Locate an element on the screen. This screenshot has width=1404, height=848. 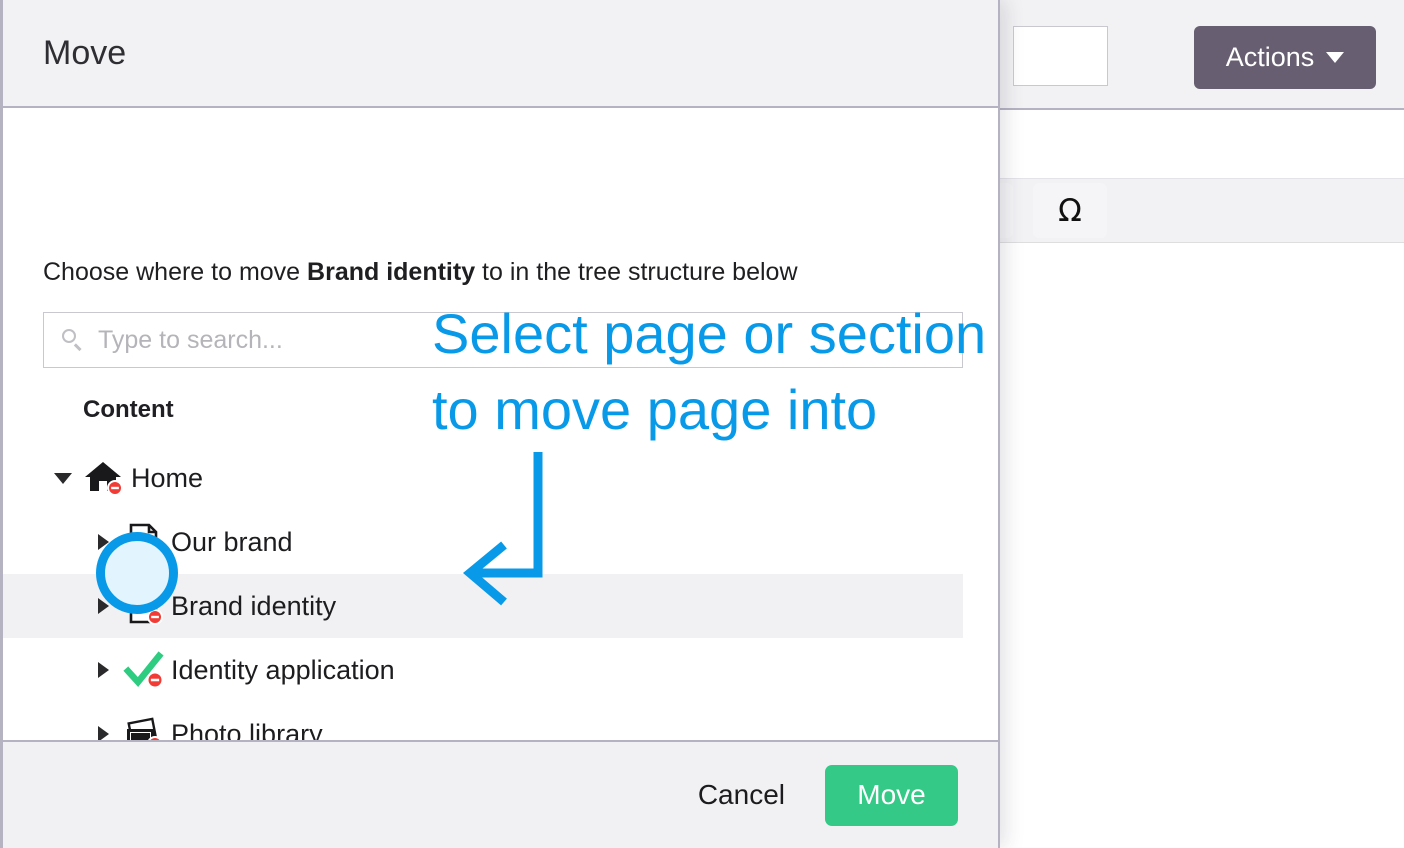
instruction-prefix: Choose where to move is located at coordinates (175, 272).